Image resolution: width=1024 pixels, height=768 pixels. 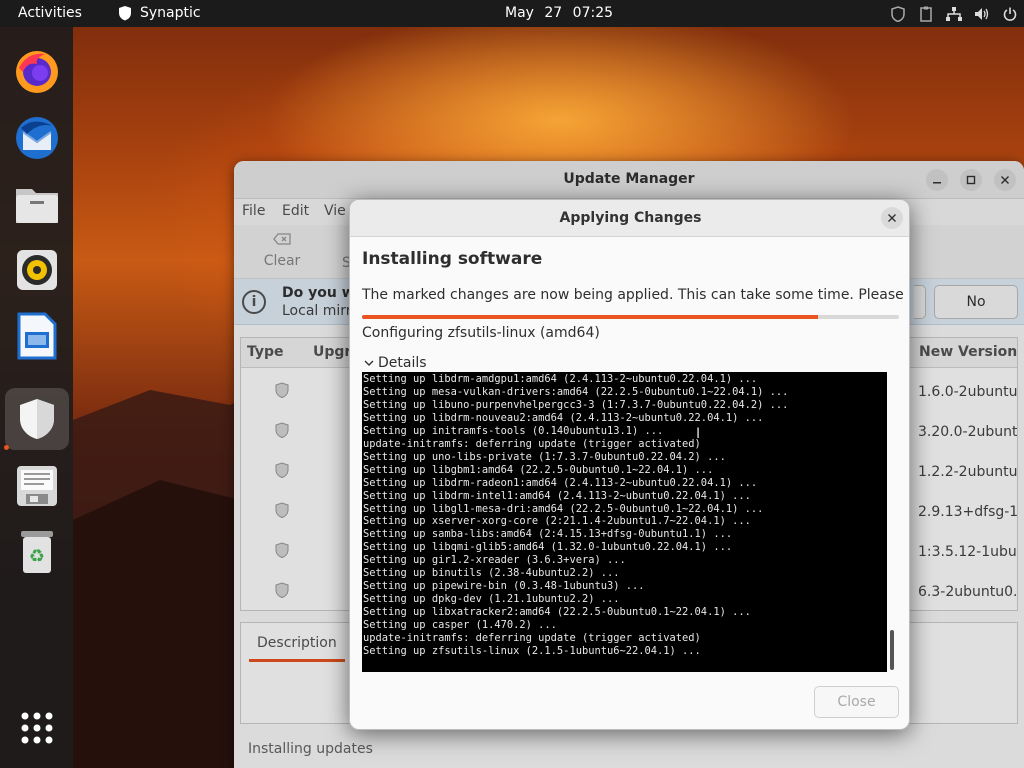 I want to click on chevron-down-icon, so click(x=369, y=363).